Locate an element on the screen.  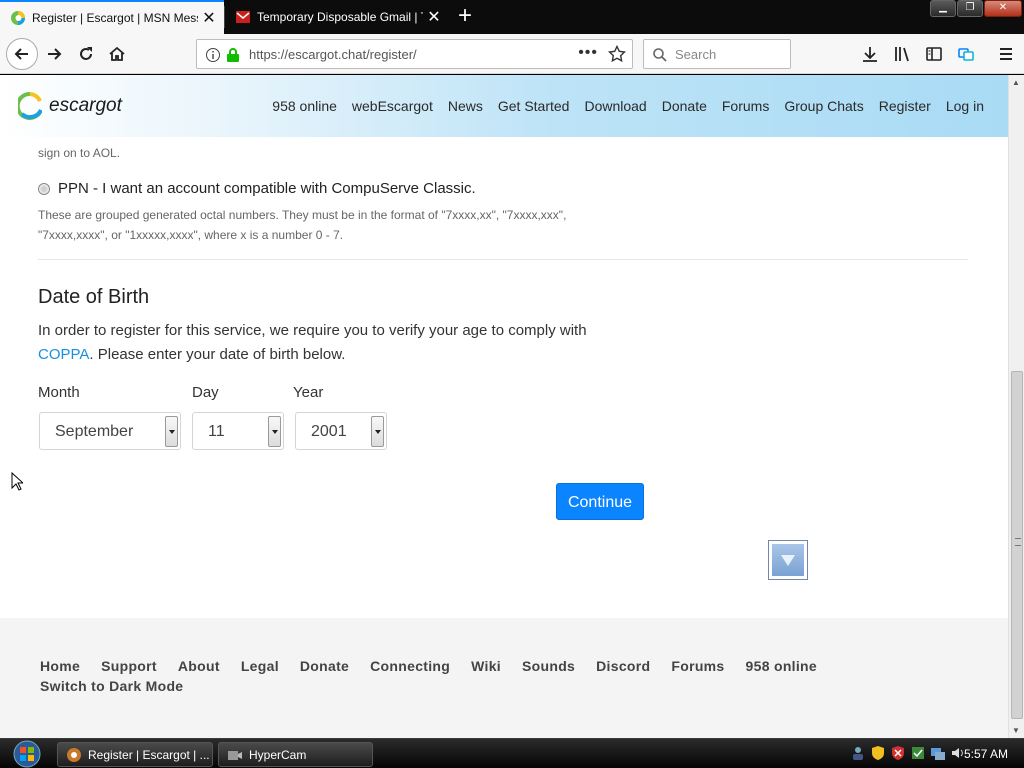
minimize-button: ▁ is located at coordinates (943, 8).